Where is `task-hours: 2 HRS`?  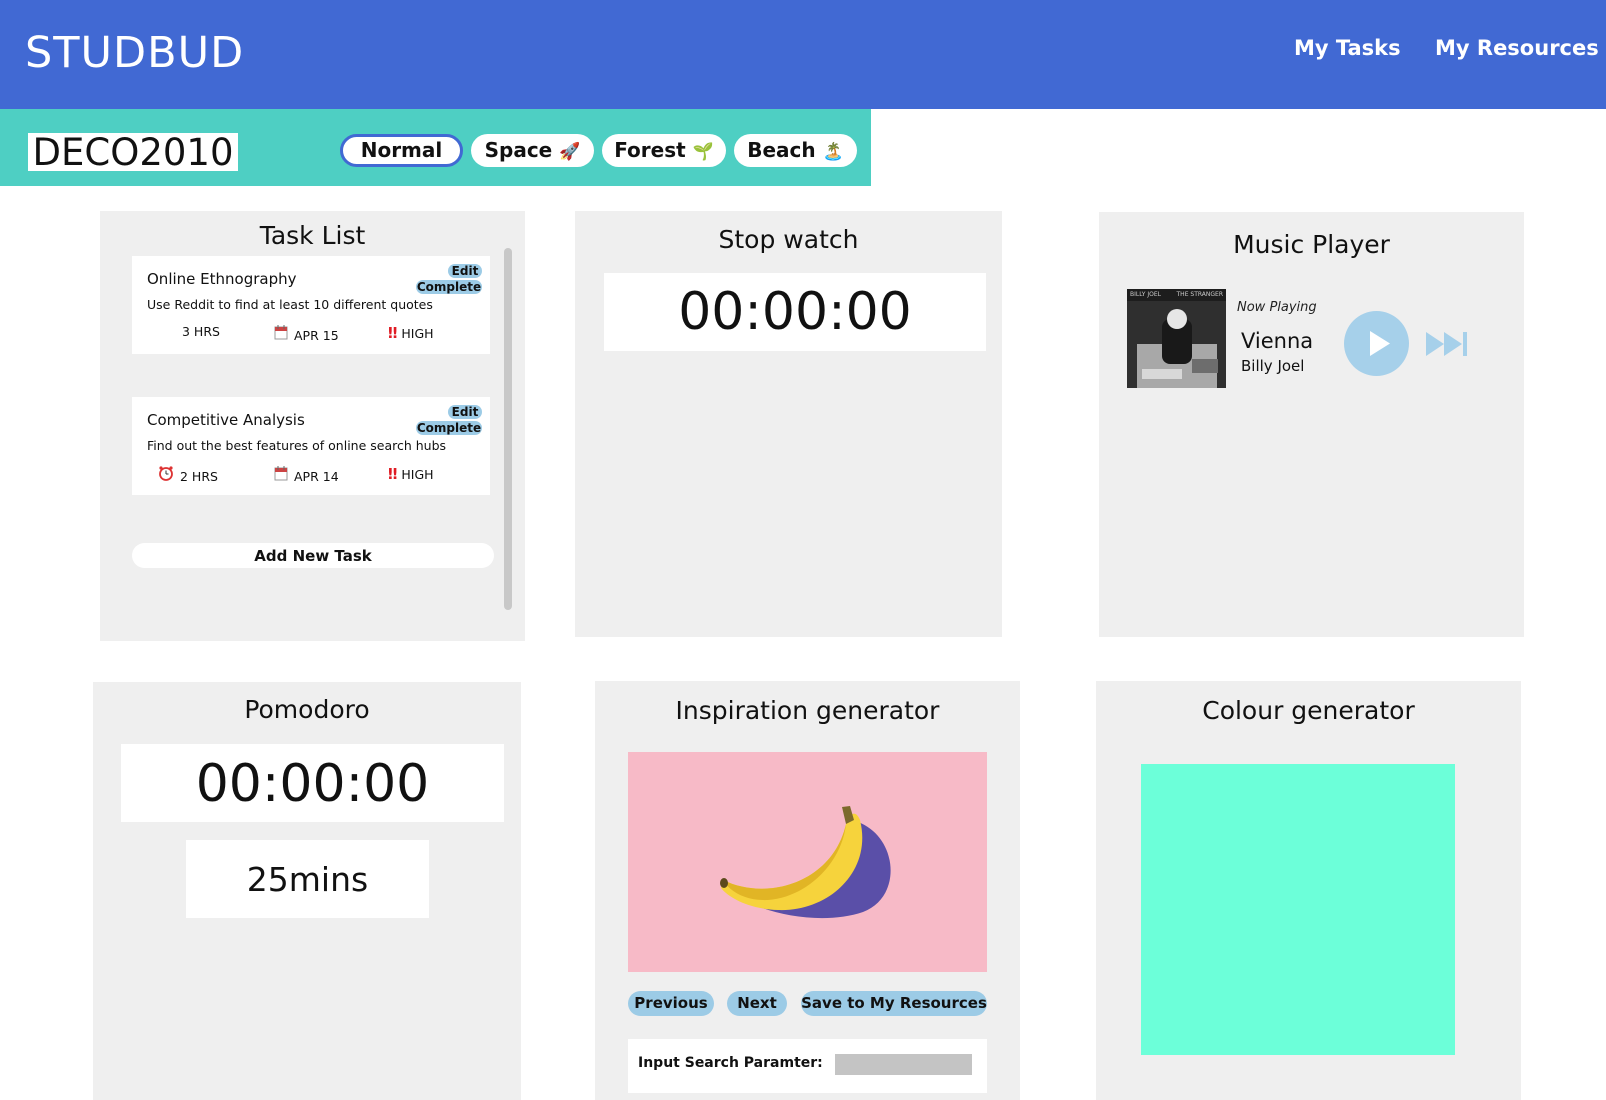 task-hours: 2 HRS is located at coordinates (188, 474).